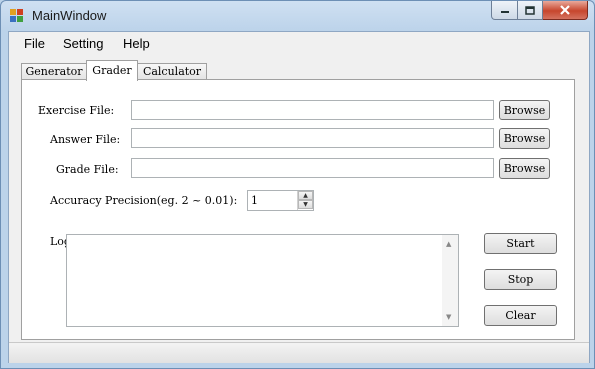 Image resolution: width=595 pixels, height=369 pixels. Describe the element at coordinates (312, 138) in the screenshot. I see `answer-file-field` at that location.